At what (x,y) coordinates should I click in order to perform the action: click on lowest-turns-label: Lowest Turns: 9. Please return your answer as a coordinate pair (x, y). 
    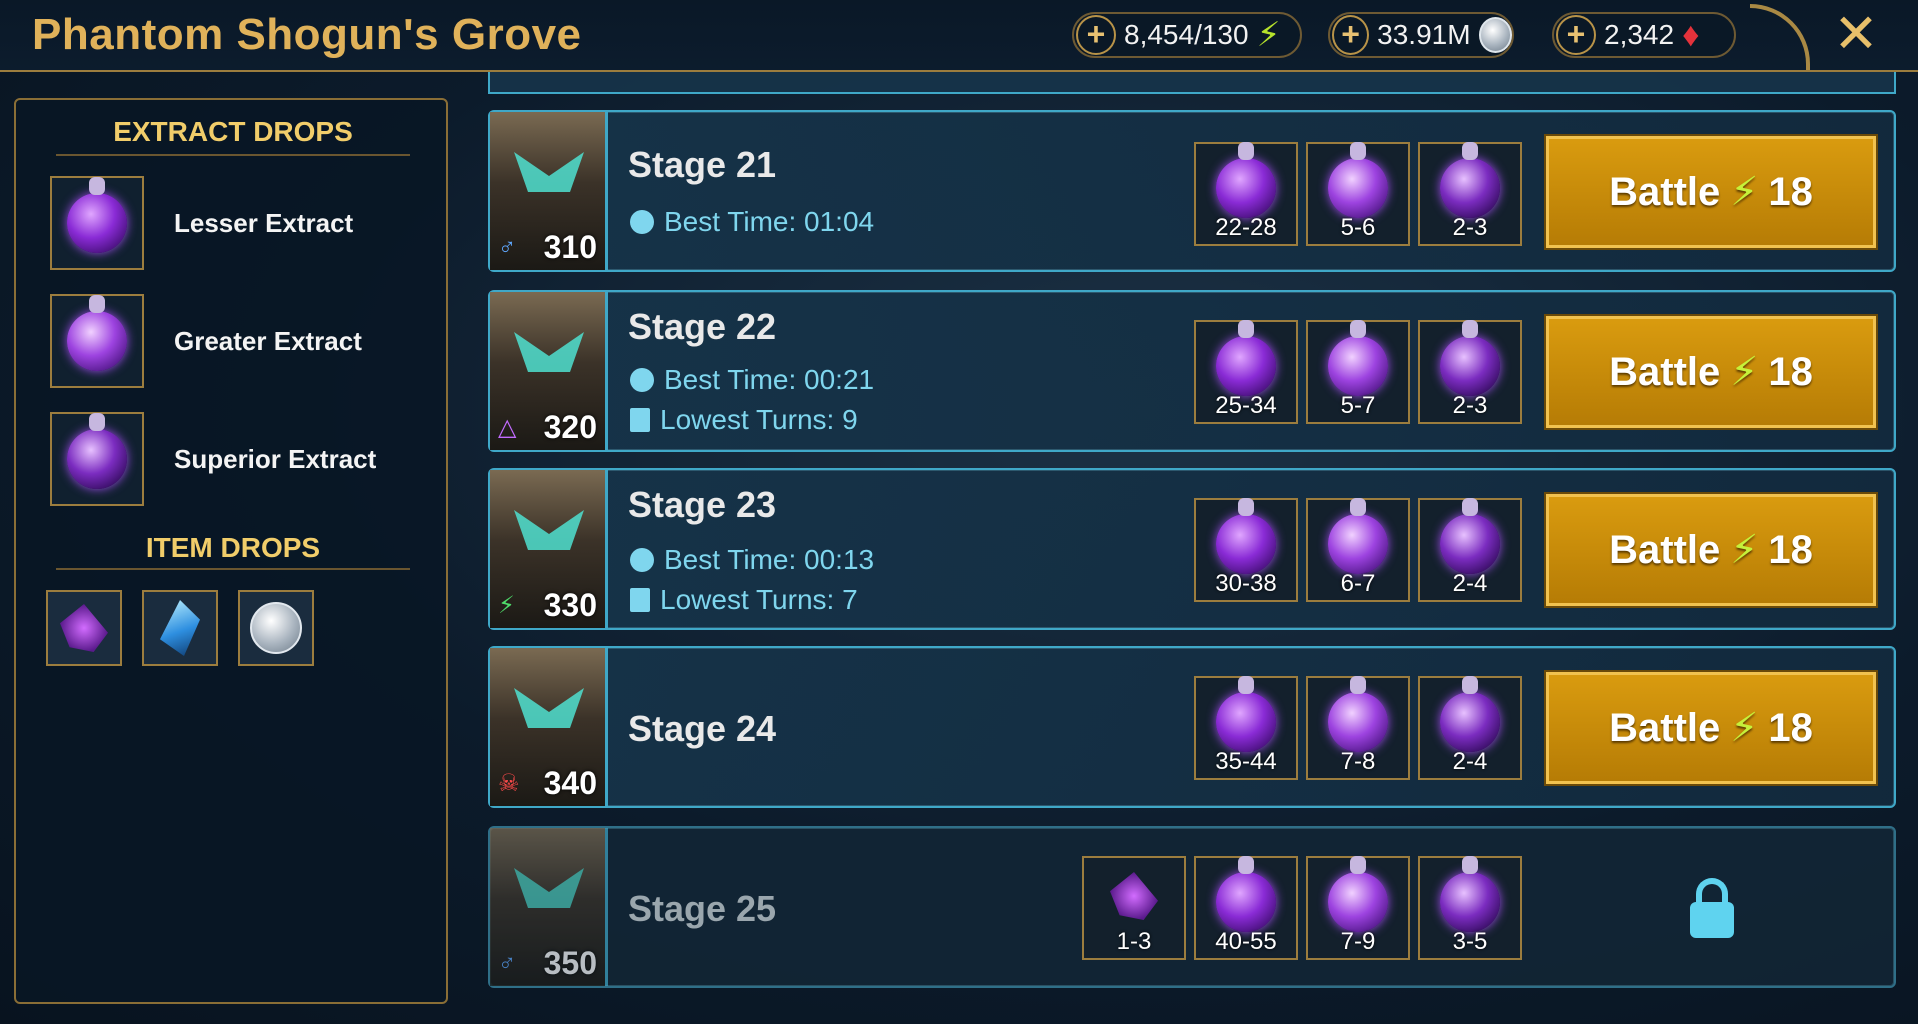
    Looking at the image, I should click on (759, 419).